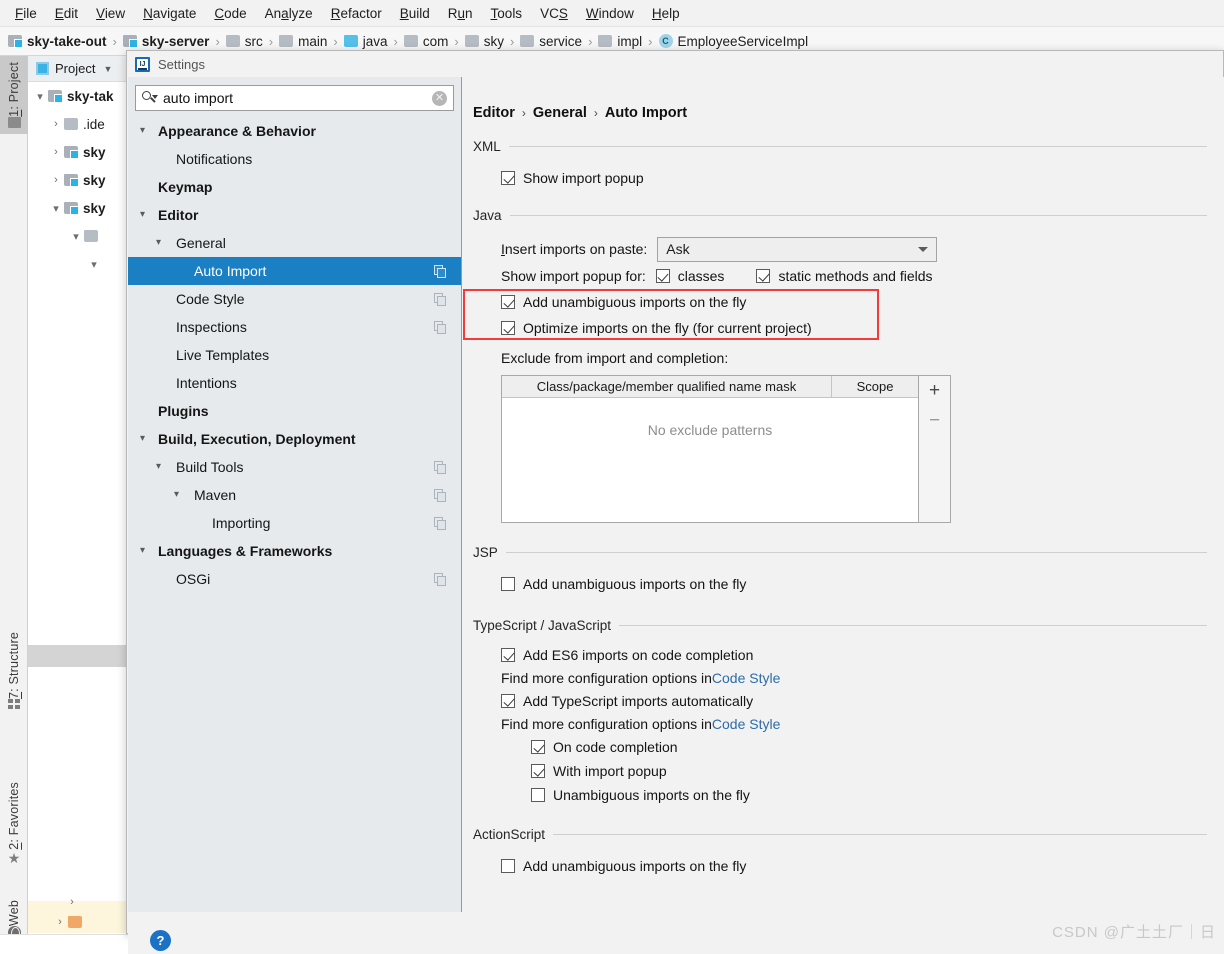  What do you see at coordinates (365, 41) in the screenshot?
I see `breadcrumb-item: java` at bounding box center [365, 41].